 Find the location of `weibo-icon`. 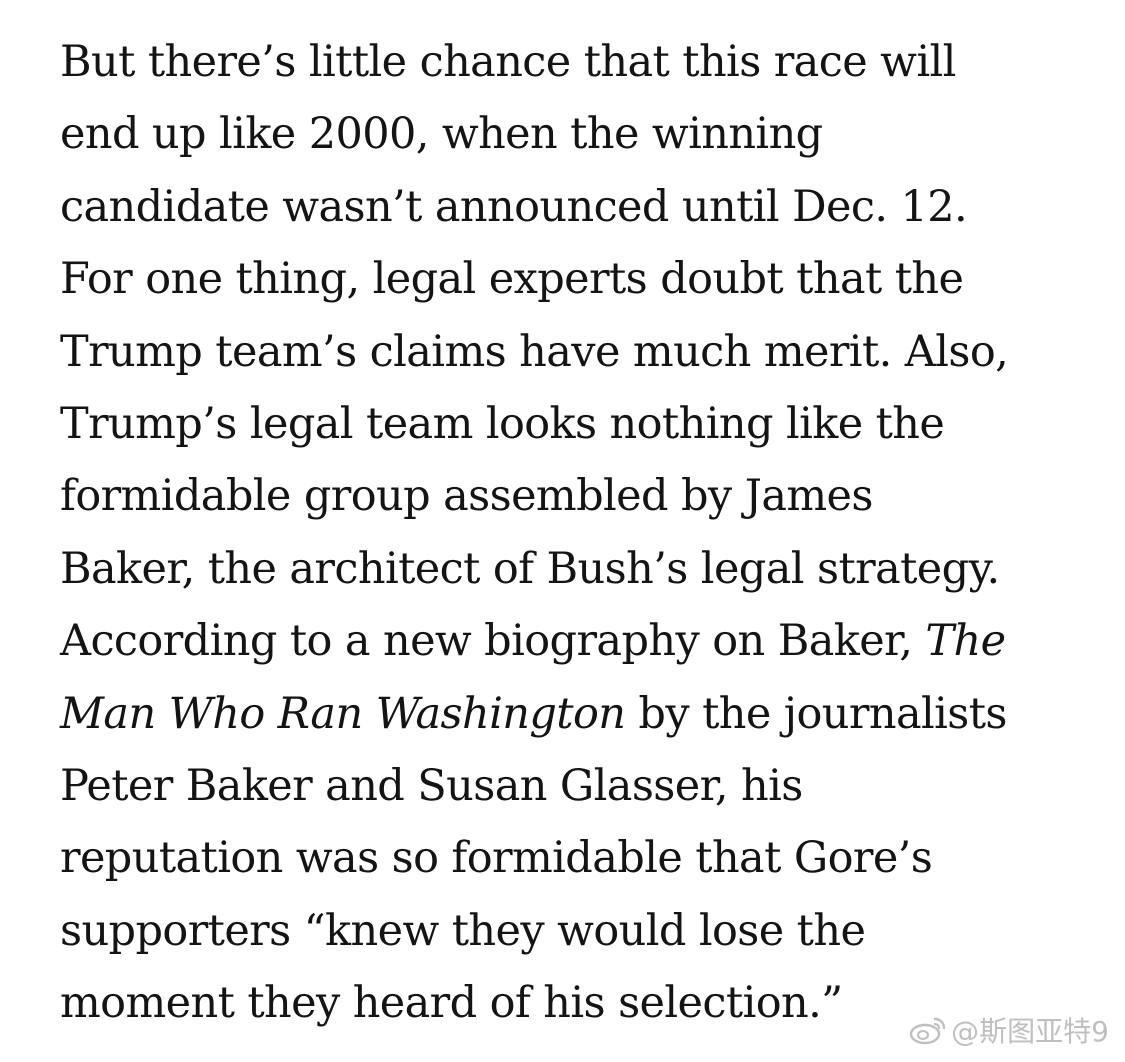

weibo-icon is located at coordinates (928, 1030).